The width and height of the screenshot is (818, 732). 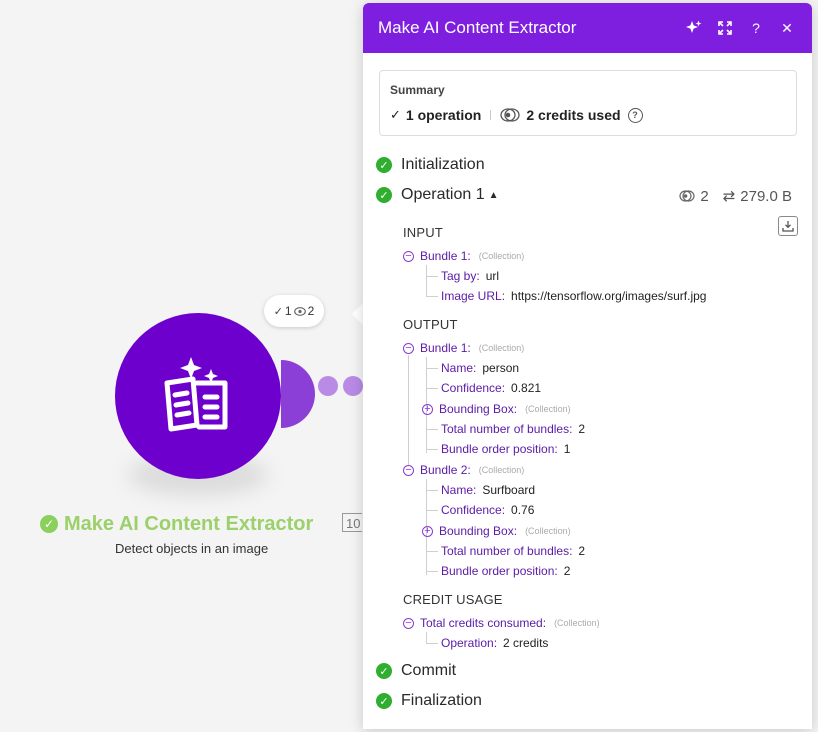 What do you see at coordinates (492, 276) in the screenshot?
I see `field-value: url` at bounding box center [492, 276].